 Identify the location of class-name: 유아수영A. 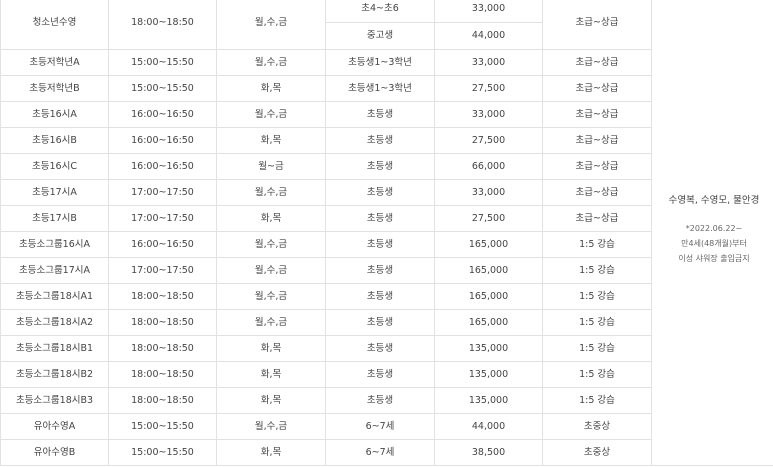
(54, 426).